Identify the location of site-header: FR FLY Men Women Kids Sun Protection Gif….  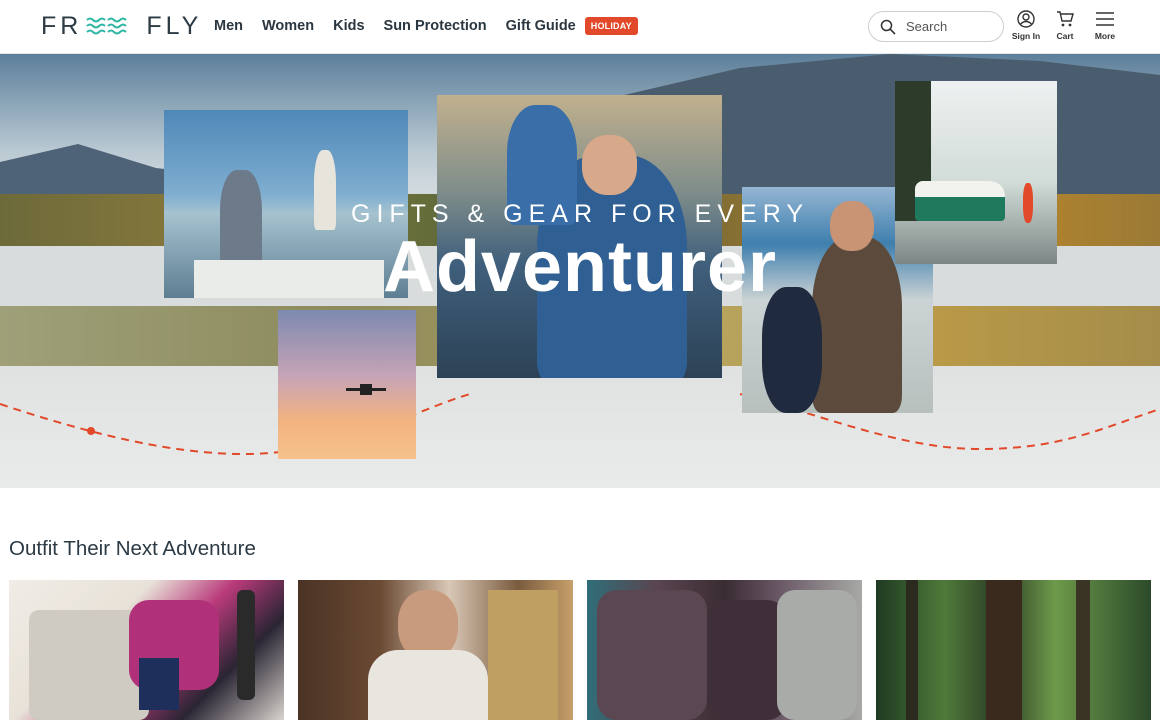
(580, 27).